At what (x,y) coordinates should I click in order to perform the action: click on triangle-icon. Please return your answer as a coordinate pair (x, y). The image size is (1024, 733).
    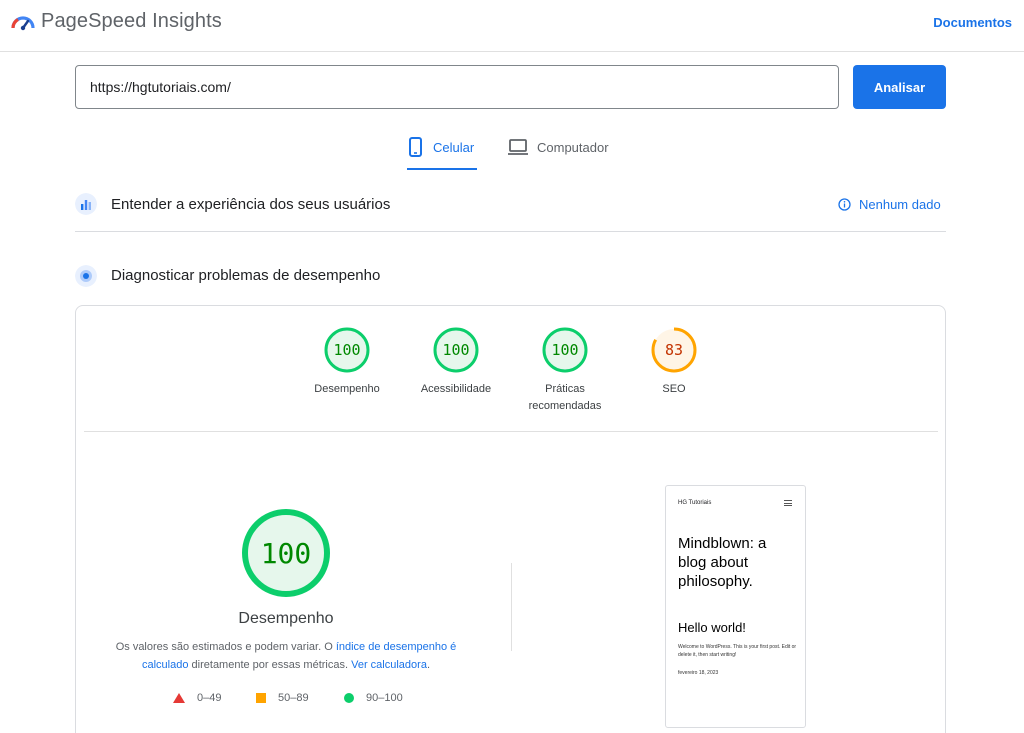
    Looking at the image, I should click on (179, 698).